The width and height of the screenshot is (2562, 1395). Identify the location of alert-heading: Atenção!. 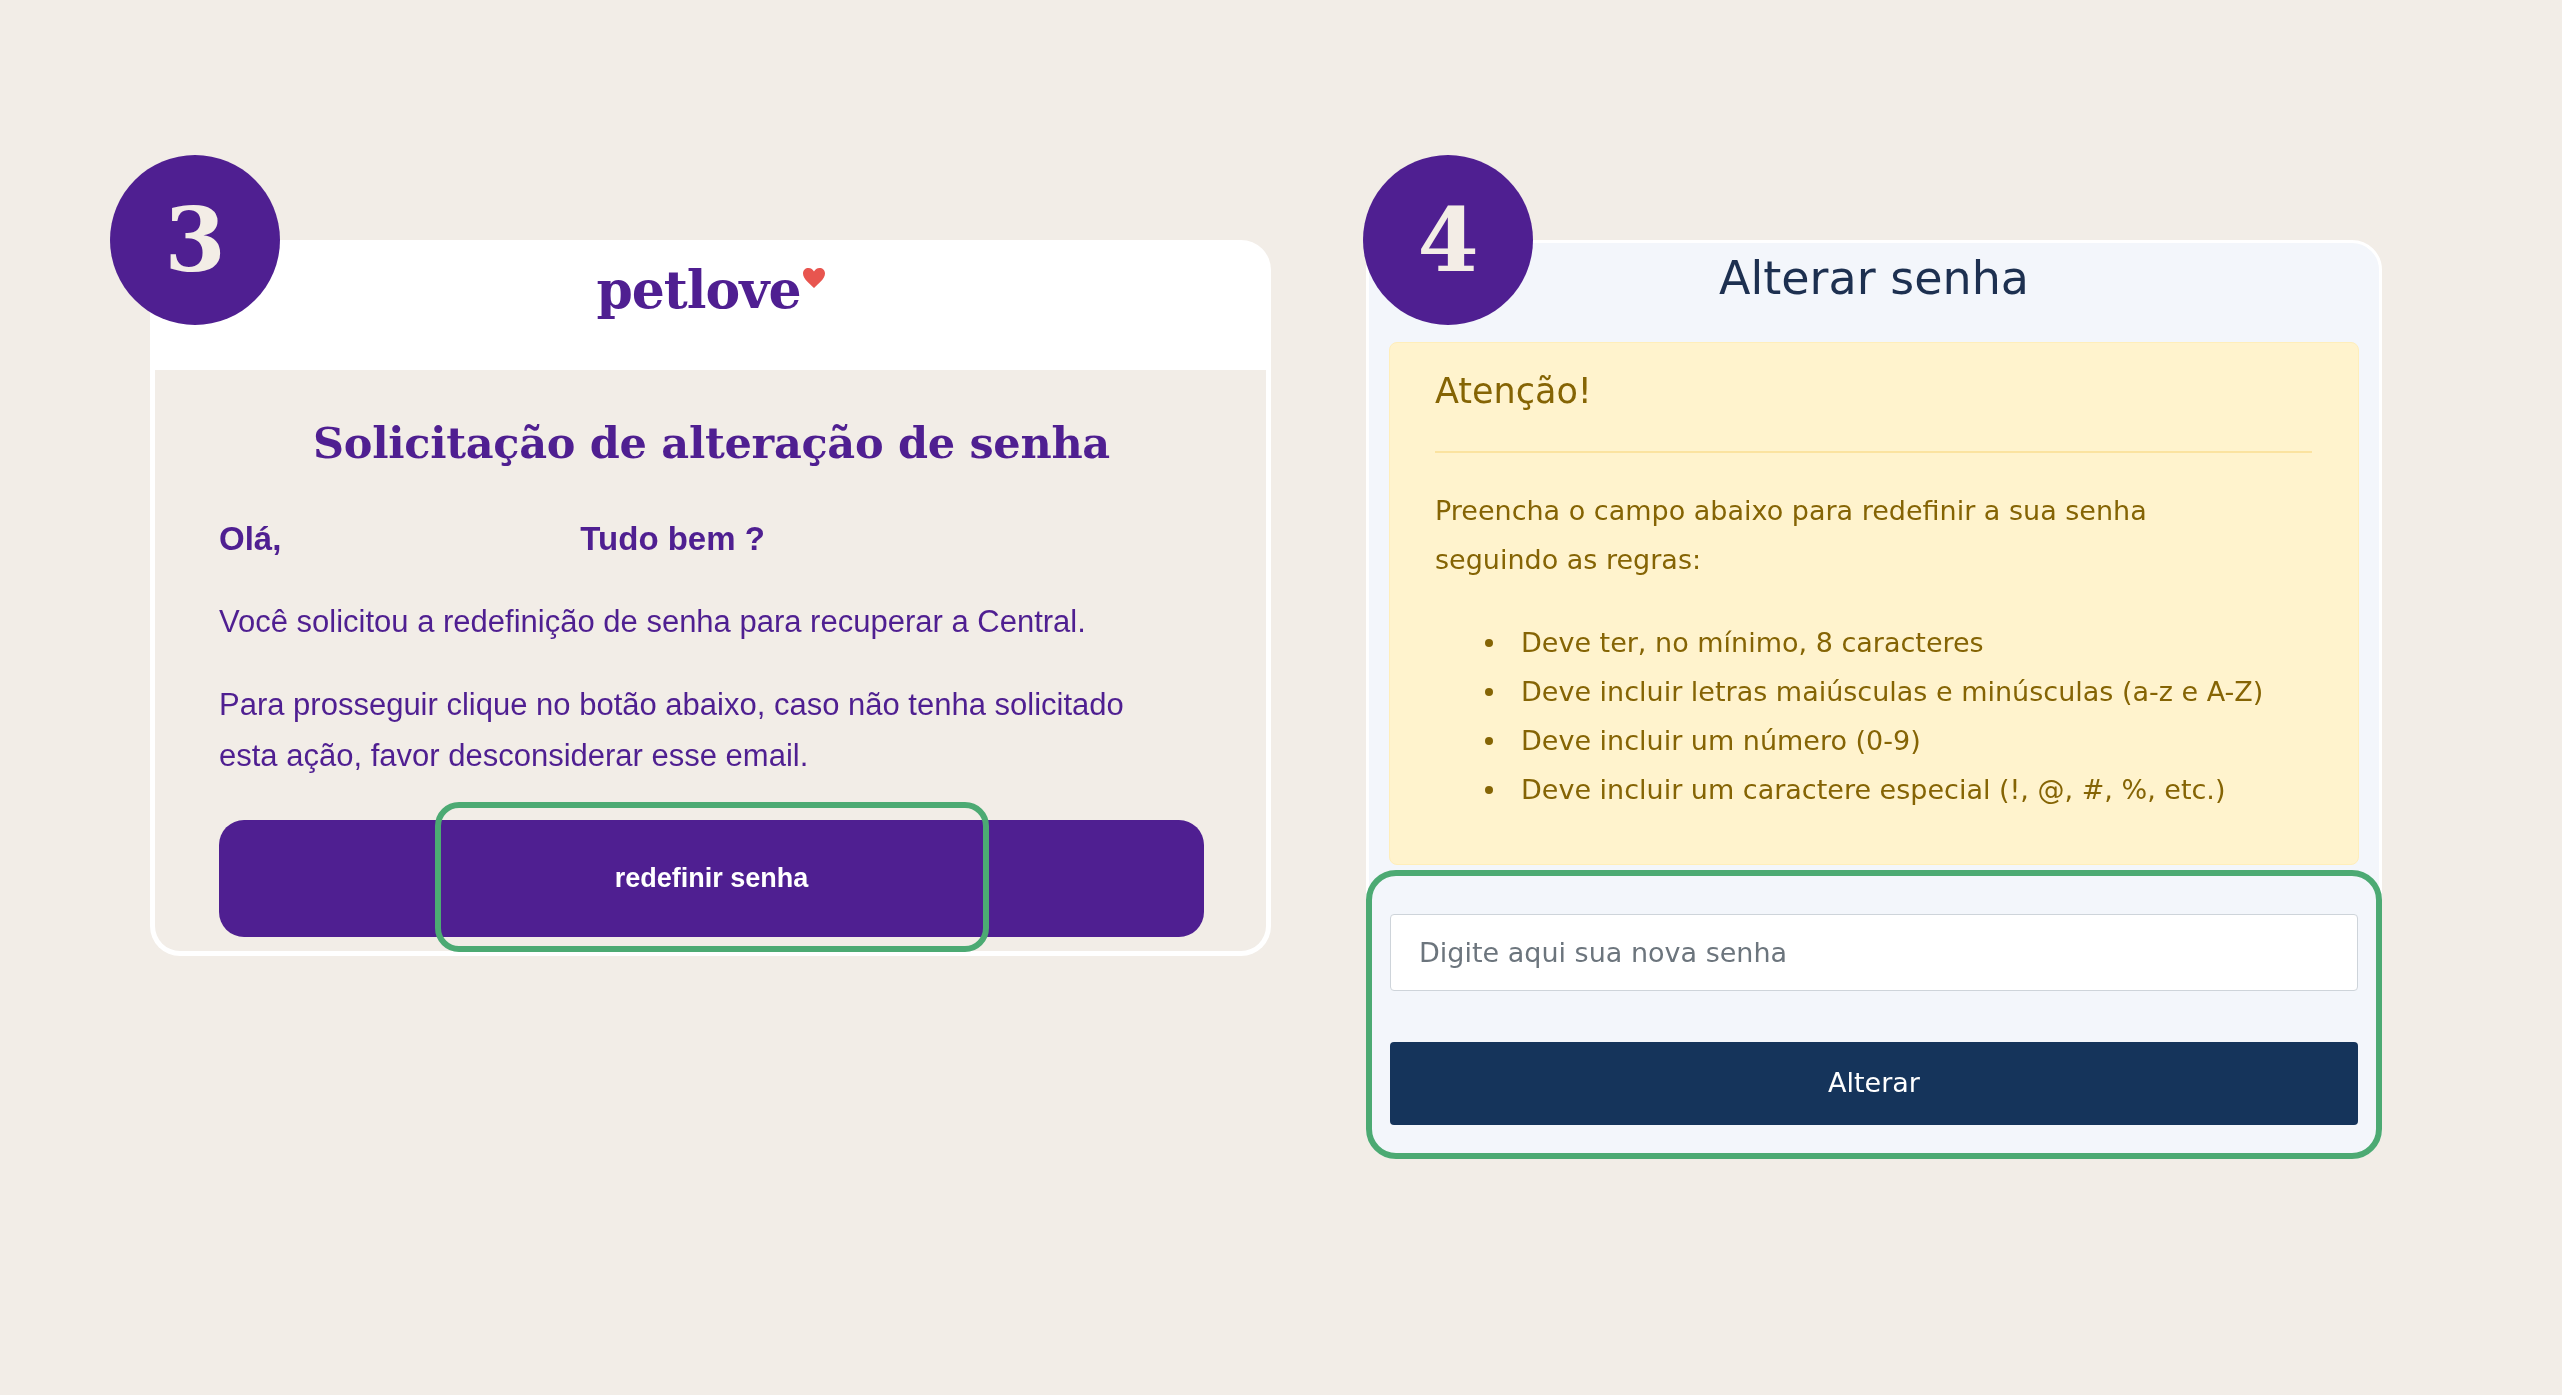
(1514, 391).